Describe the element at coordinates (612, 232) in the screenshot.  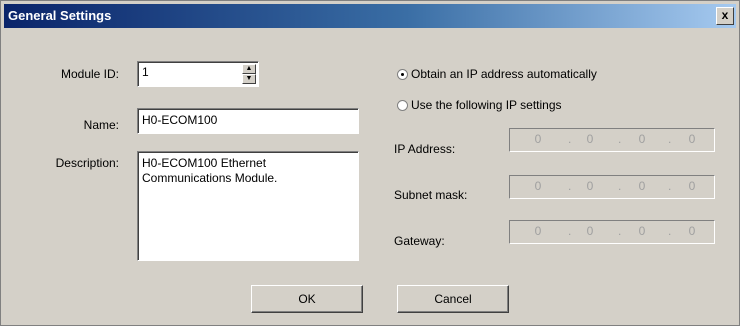
I see `gateway-field: 0 . 0 . 0 . 0` at that location.